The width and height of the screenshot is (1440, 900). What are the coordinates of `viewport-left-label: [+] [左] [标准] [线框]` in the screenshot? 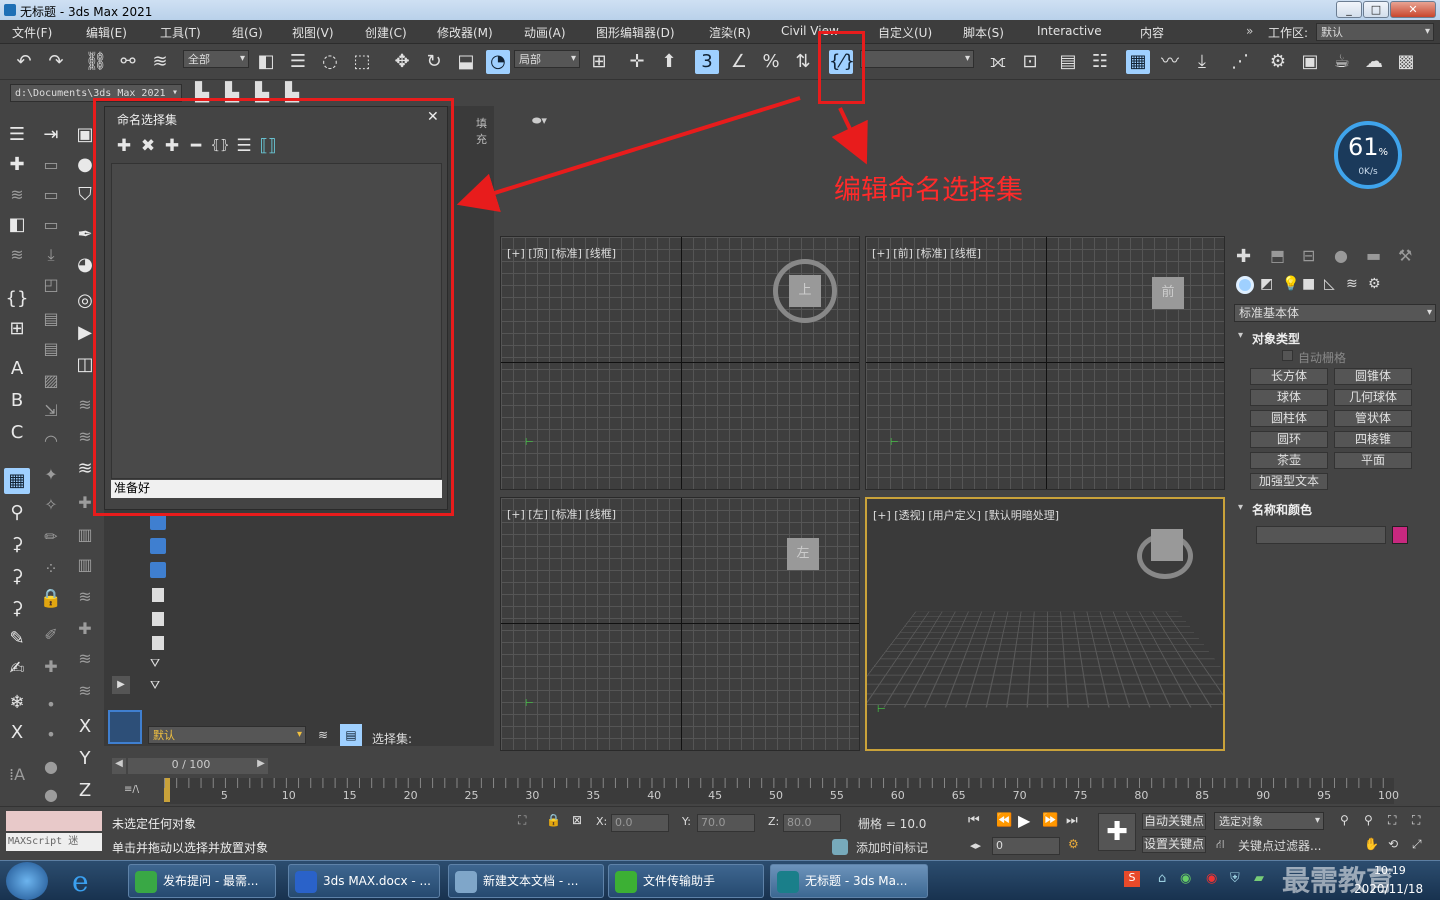 It's located at (561, 514).